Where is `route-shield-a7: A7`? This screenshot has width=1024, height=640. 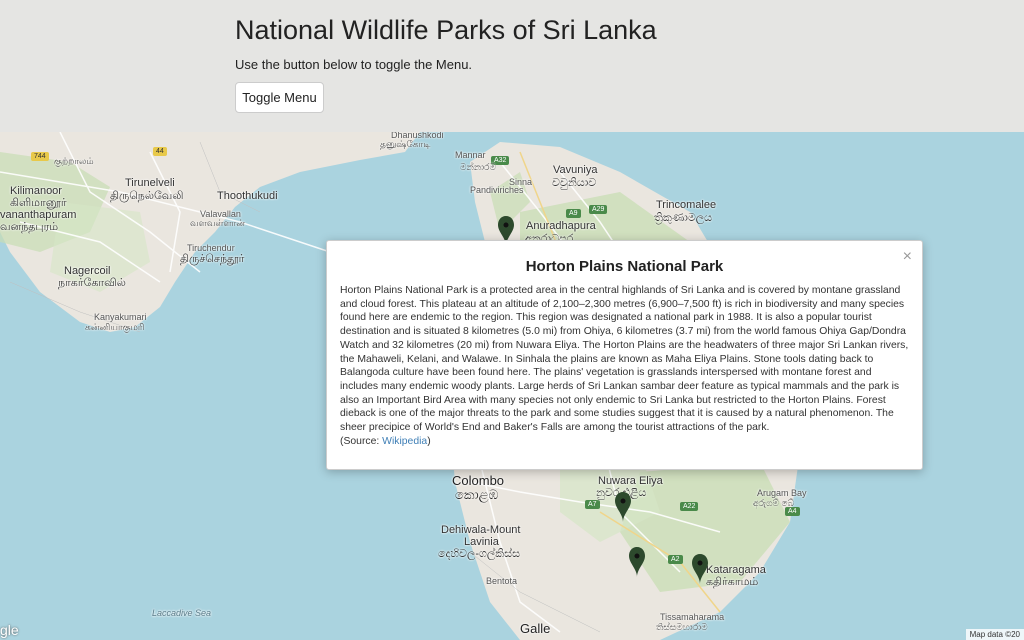
route-shield-a7: A7 is located at coordinates (592, 504).